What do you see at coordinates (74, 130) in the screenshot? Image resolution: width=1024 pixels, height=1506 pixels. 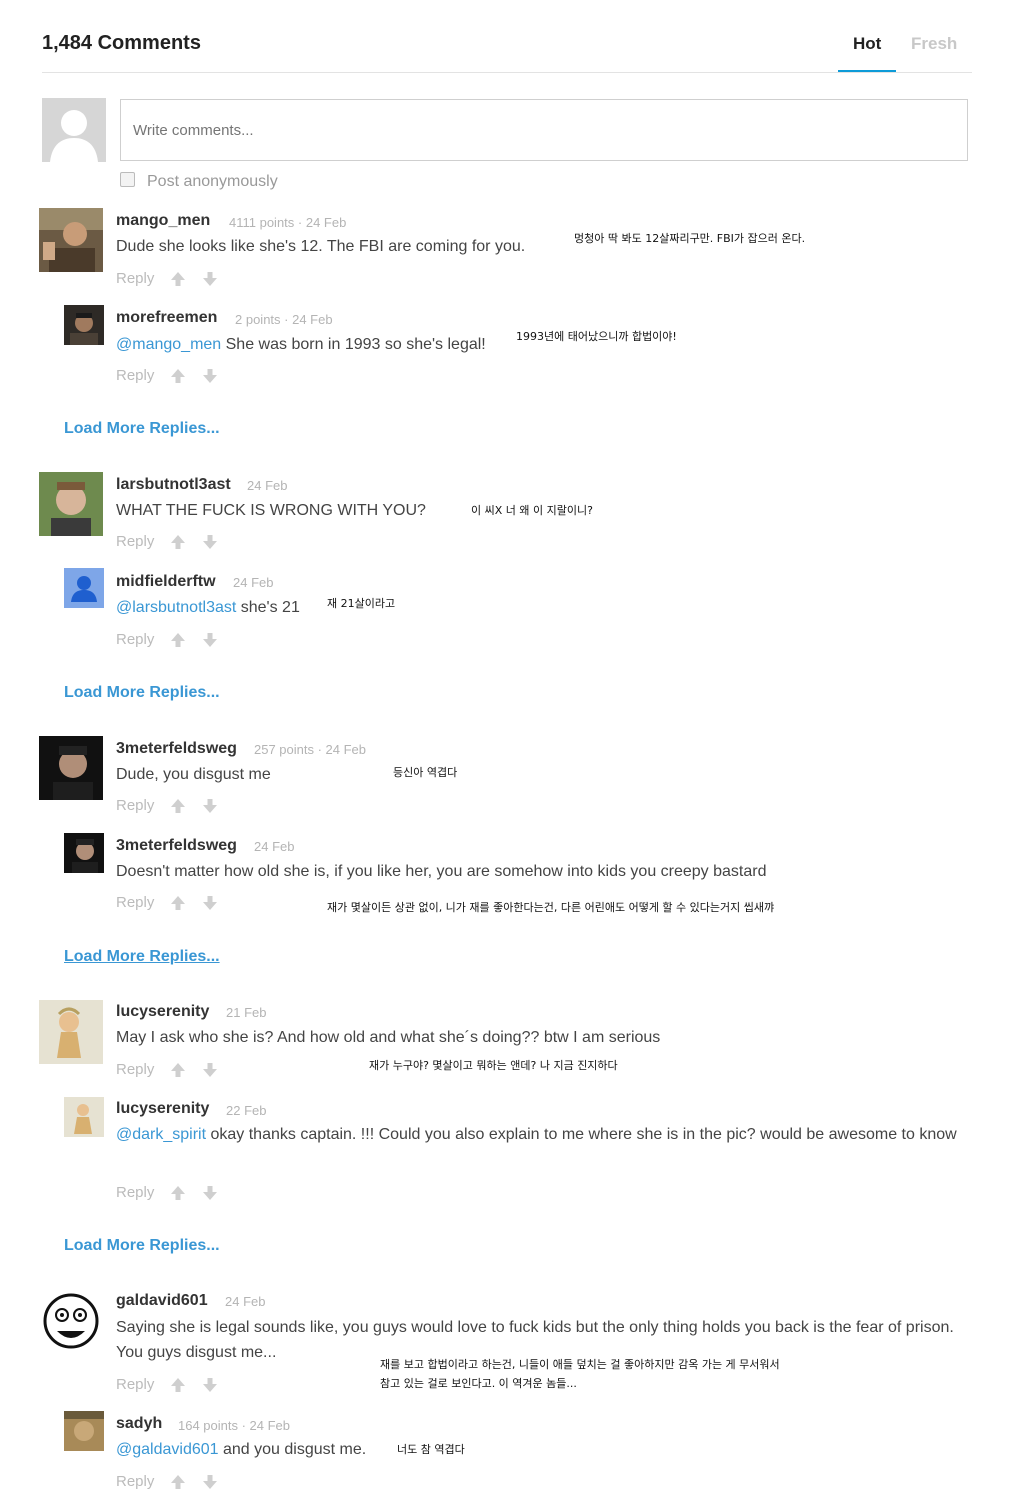 I see `user-placeholder-icon` at bounding box center [74, 130].